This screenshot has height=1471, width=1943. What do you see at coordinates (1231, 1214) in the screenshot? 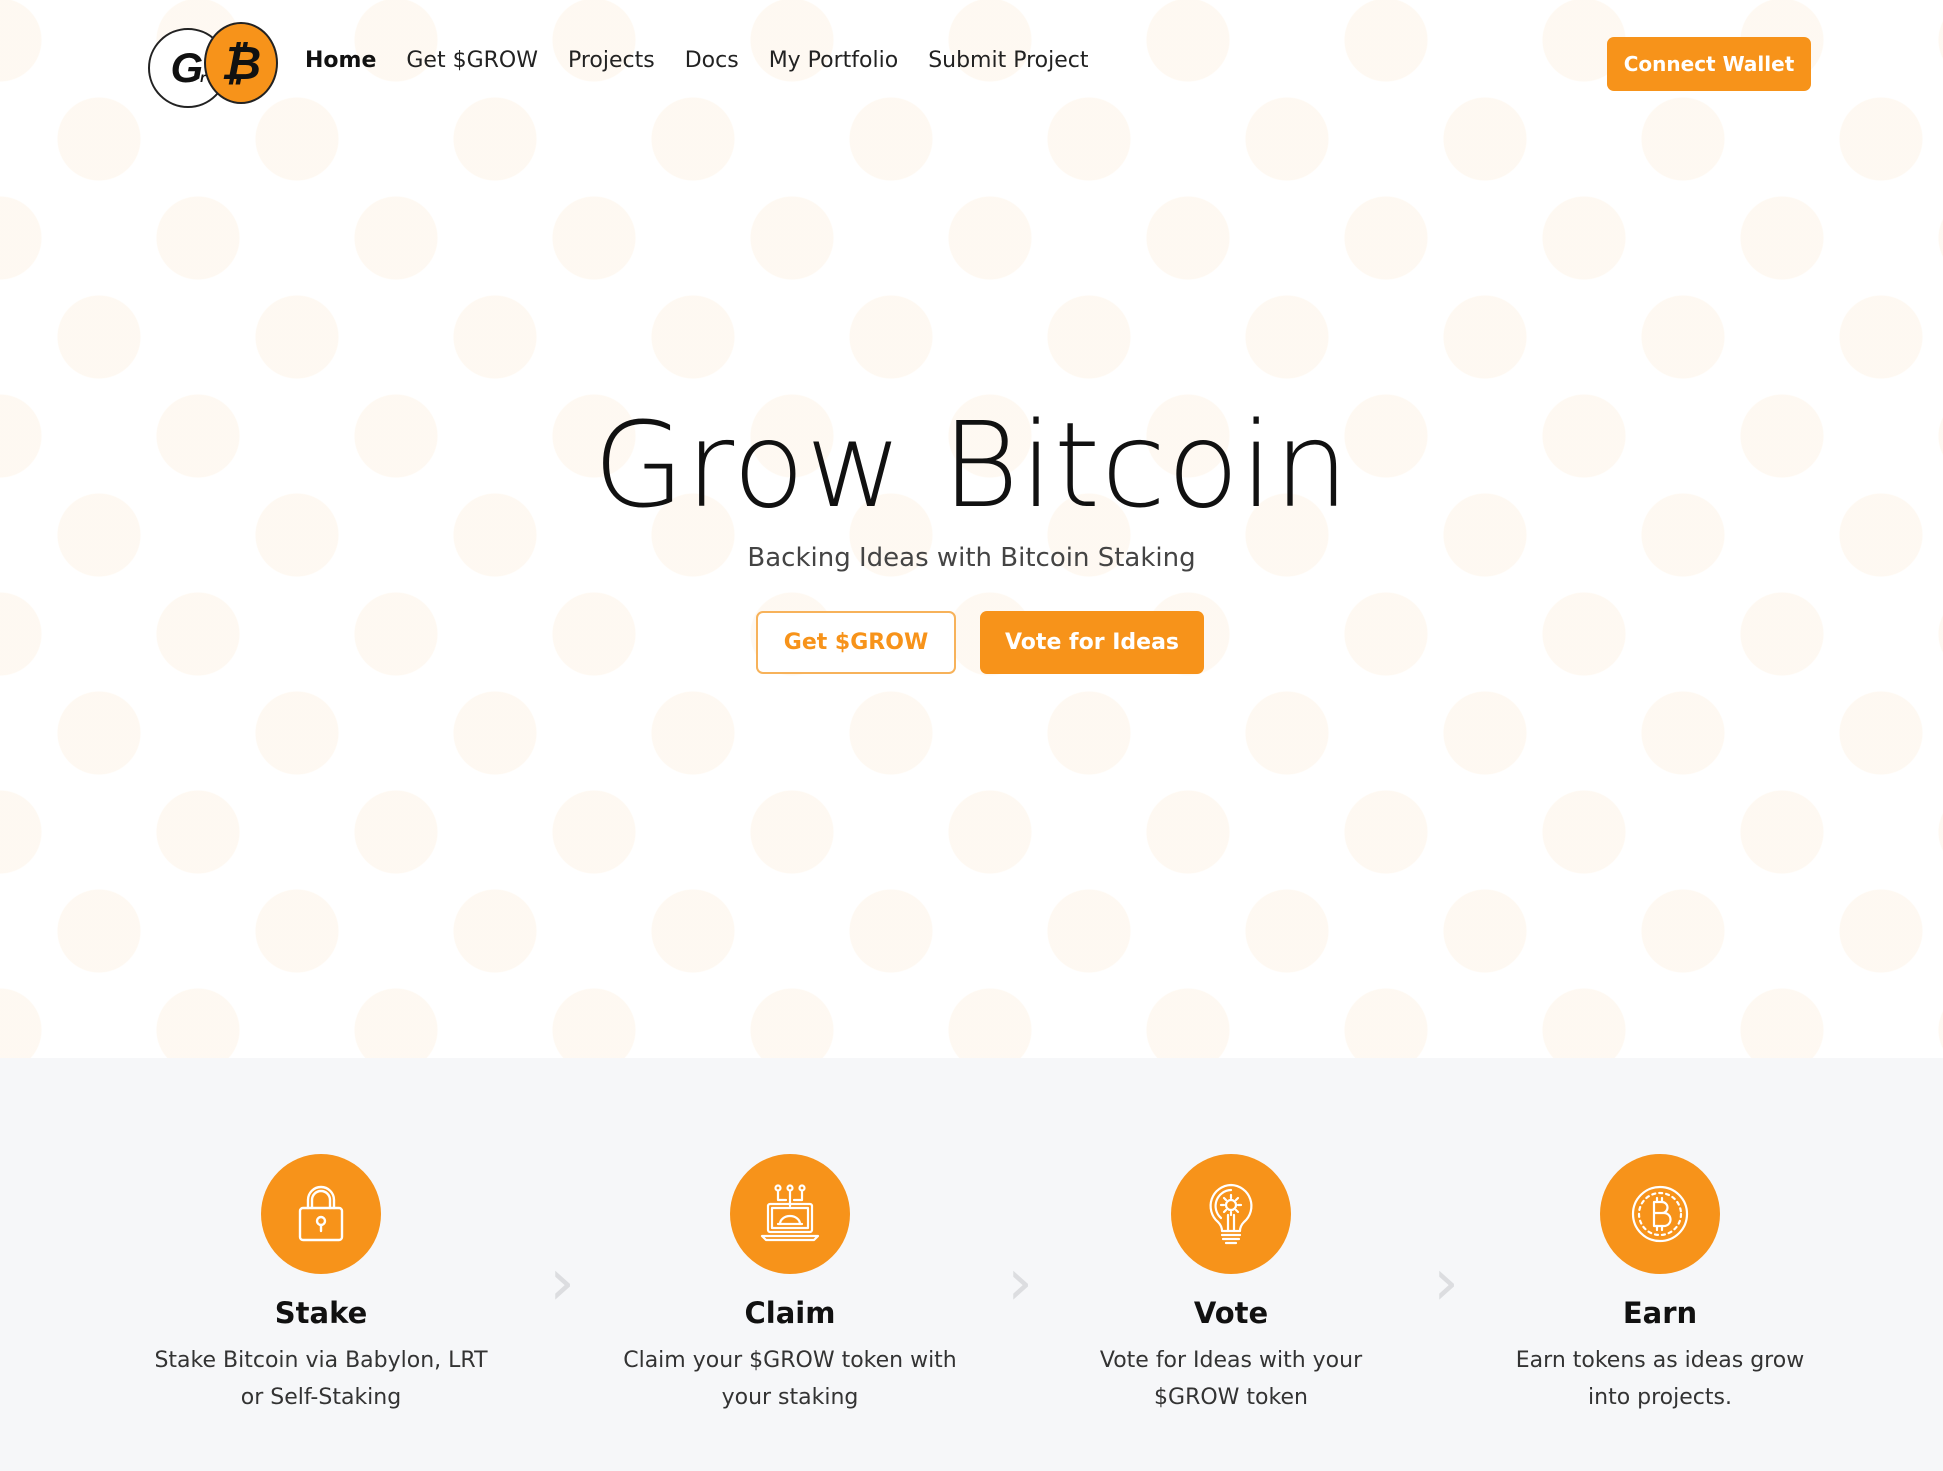
I see `lightbulb-icon` at bounding box center [1231, 1214].